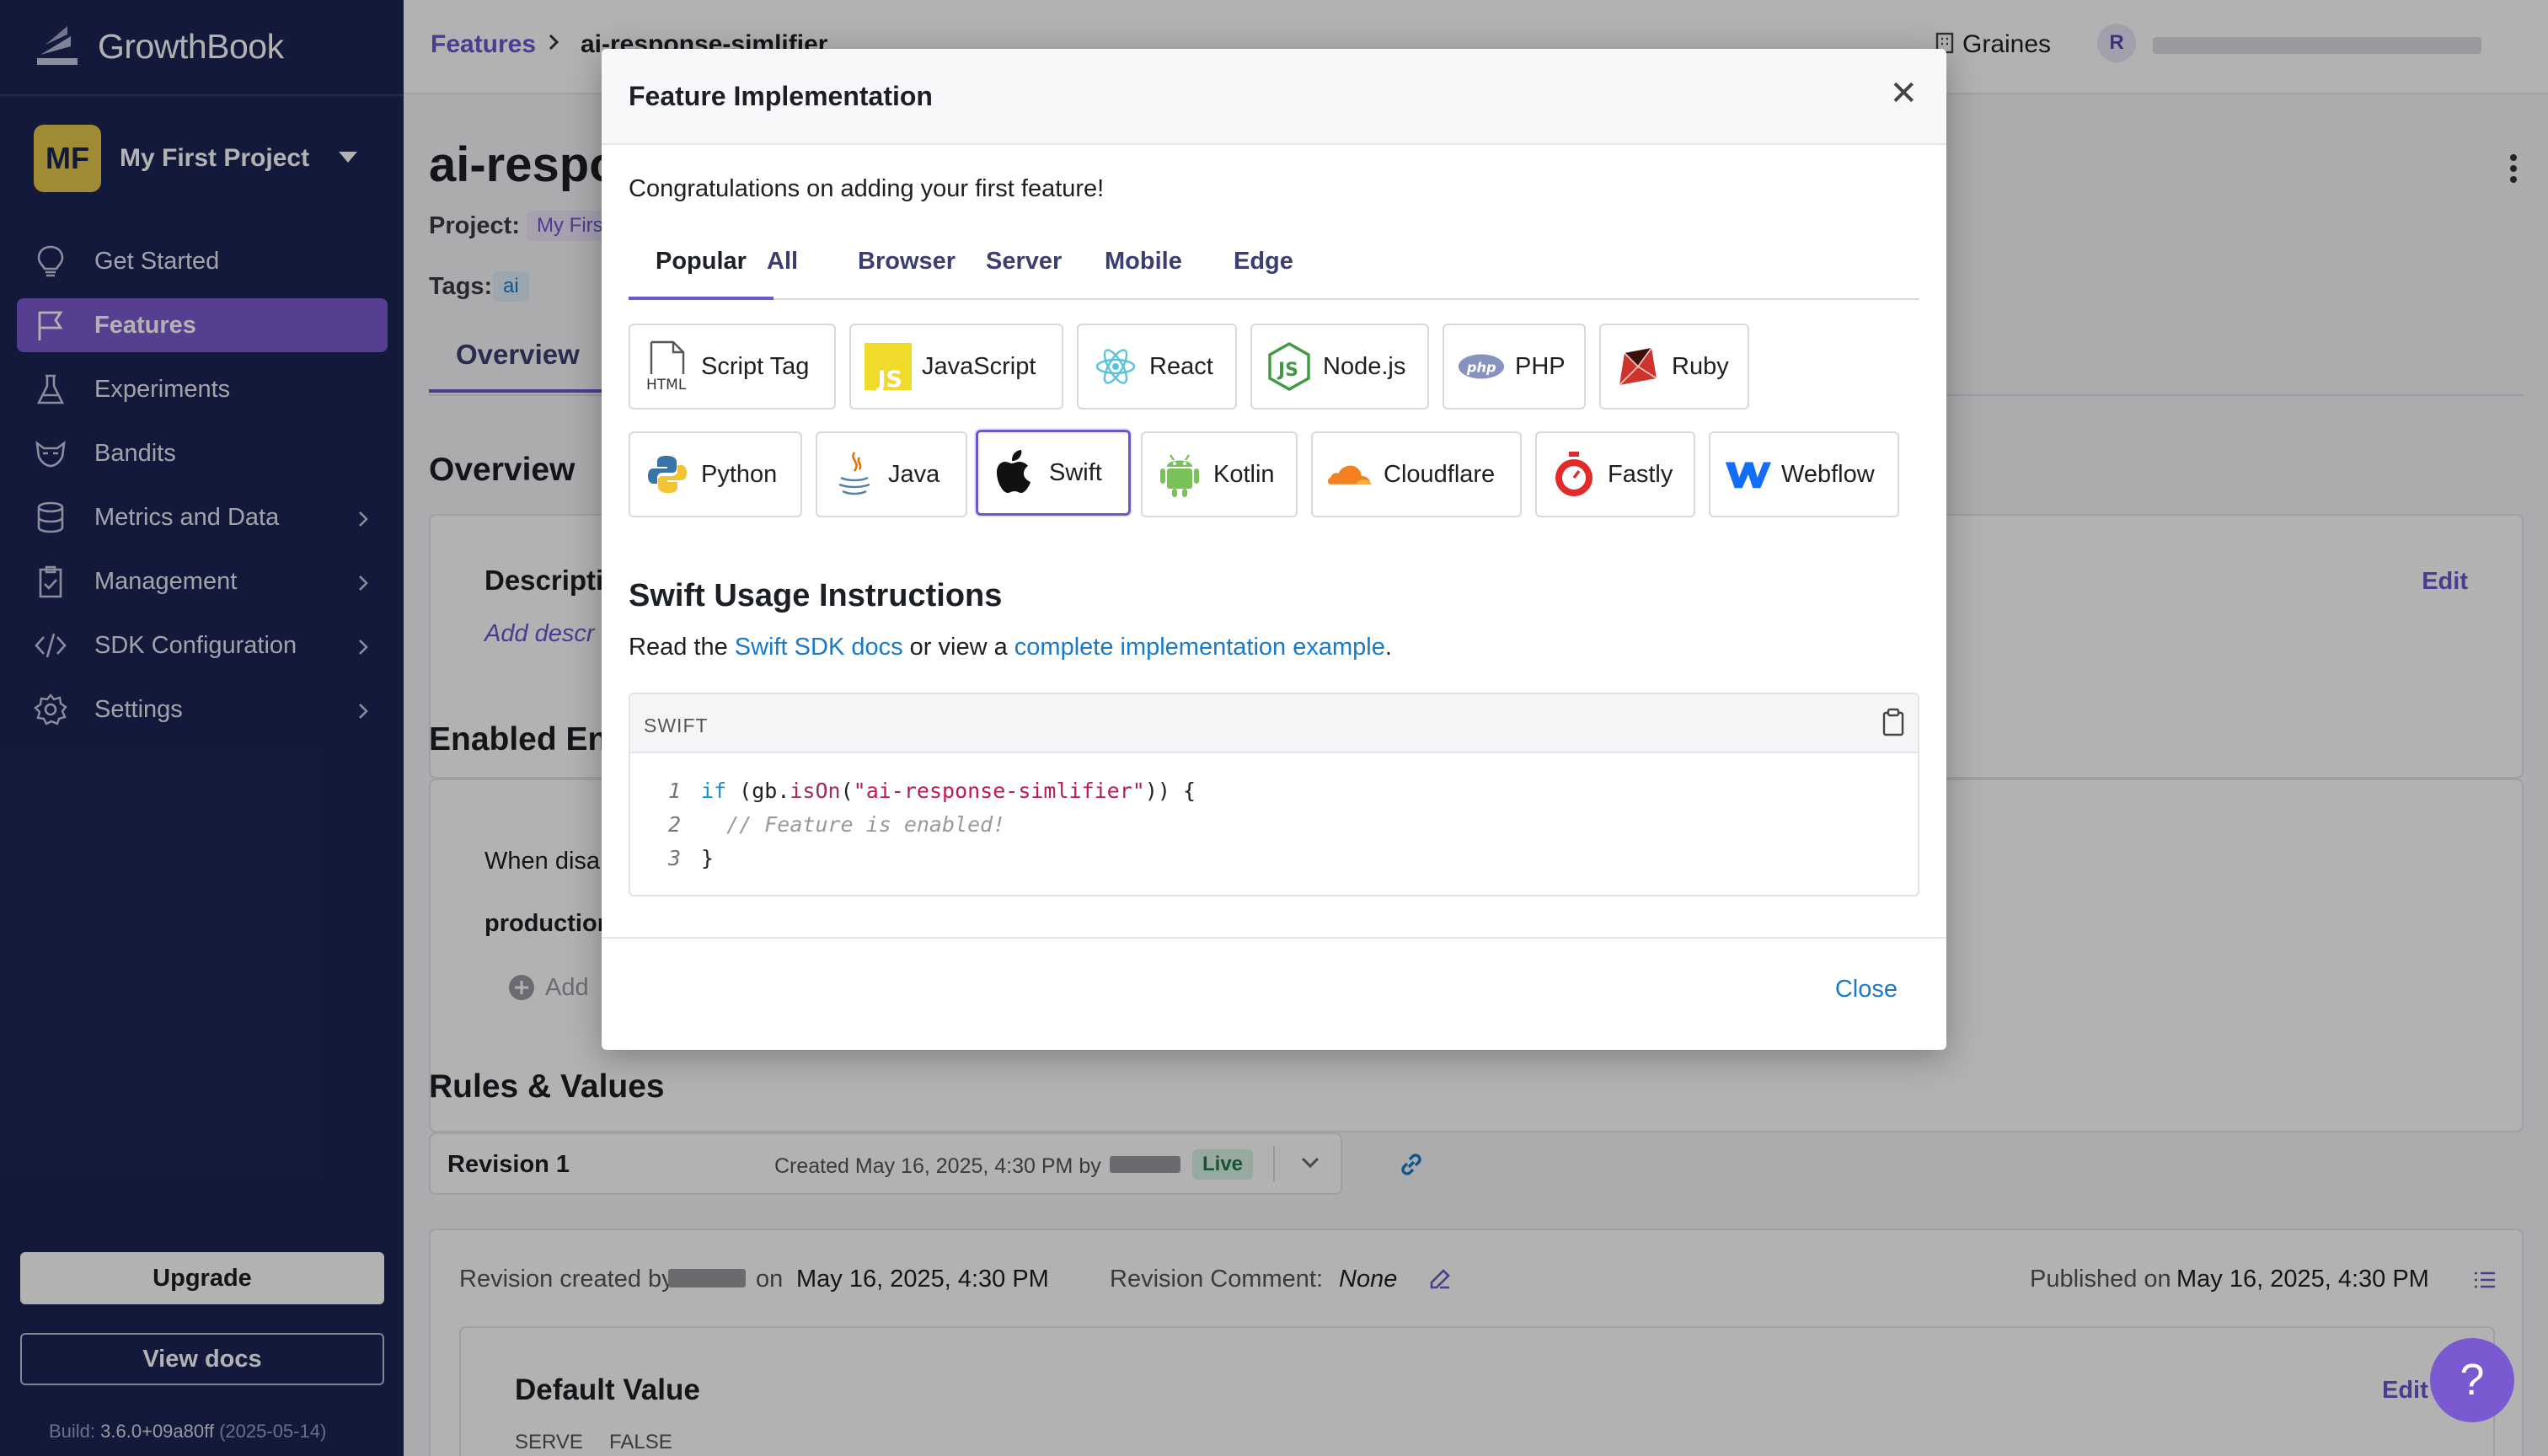  What do you see at coordinates (1263, 273) in the screenshot?
I see `tab-edge: Edge` at bounding box center [1263, 273].